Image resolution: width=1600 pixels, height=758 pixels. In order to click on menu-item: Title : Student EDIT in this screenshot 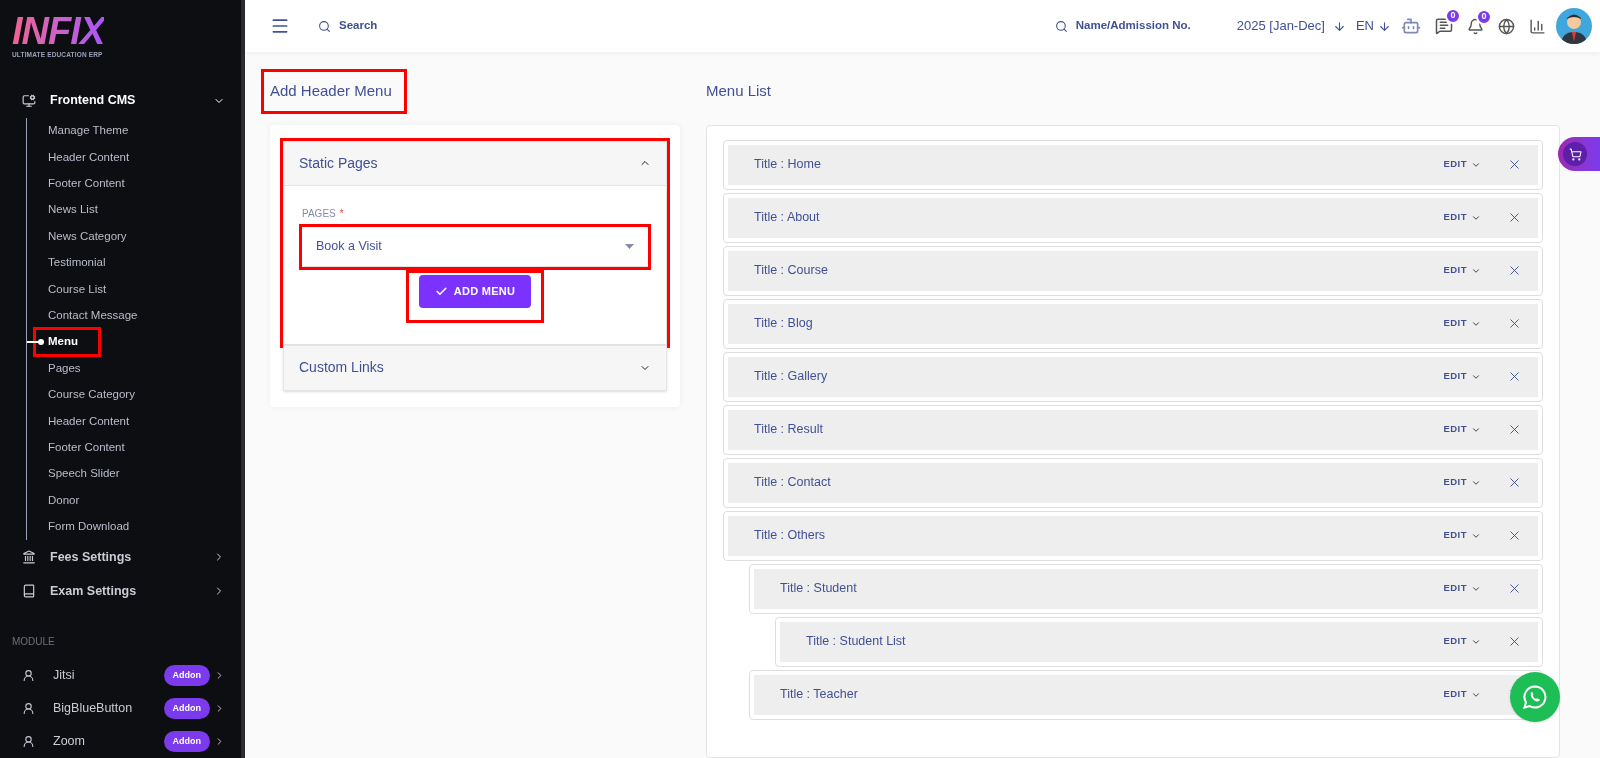, I will do `click(1146, 588)`.